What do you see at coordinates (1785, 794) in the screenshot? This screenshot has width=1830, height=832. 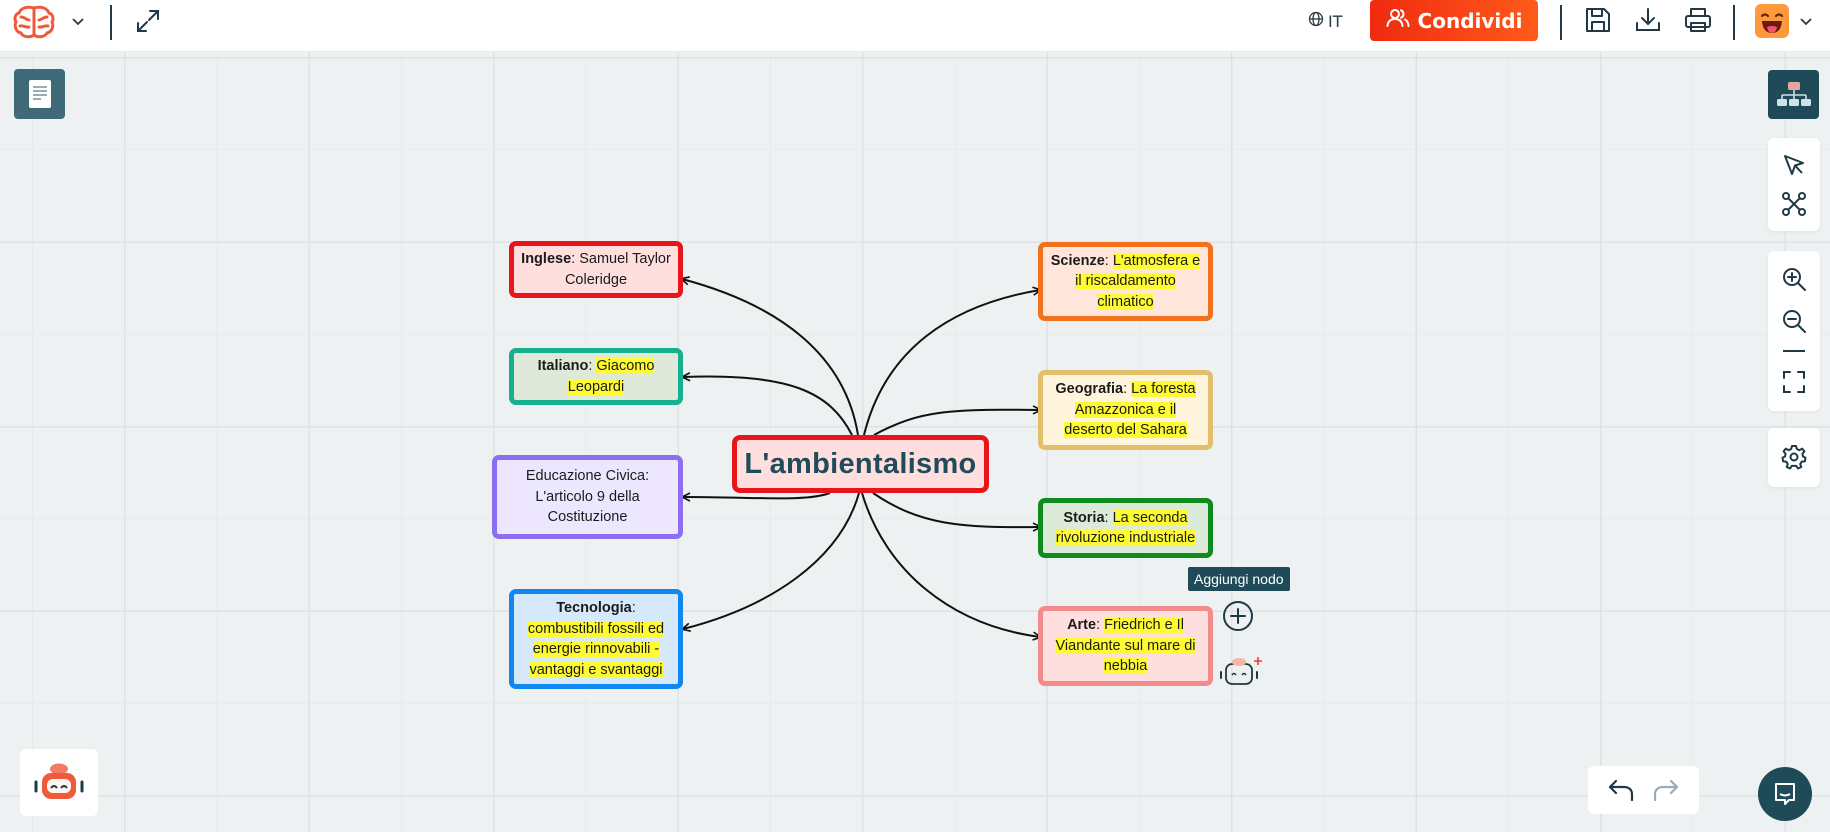 I see `chat-icon` at bounding box center [1785, 794].